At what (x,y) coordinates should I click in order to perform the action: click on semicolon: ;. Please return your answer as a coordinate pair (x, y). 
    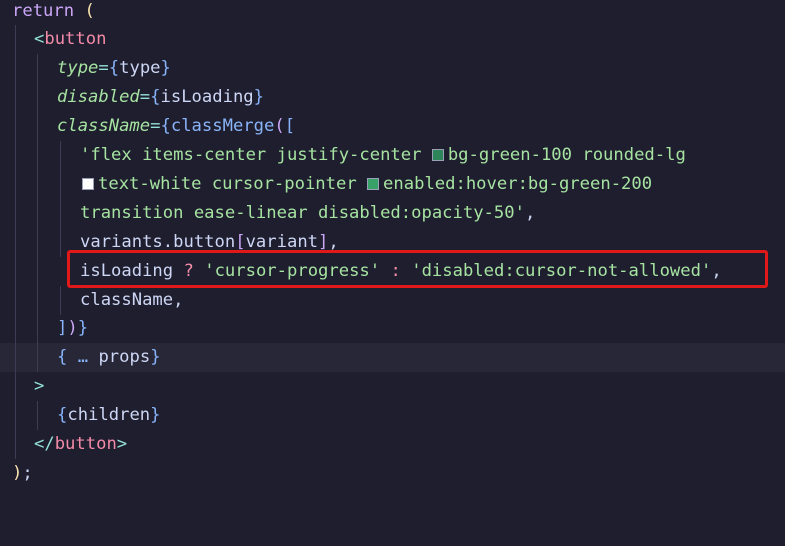
    Looking at the image, I should click on (27, 473).